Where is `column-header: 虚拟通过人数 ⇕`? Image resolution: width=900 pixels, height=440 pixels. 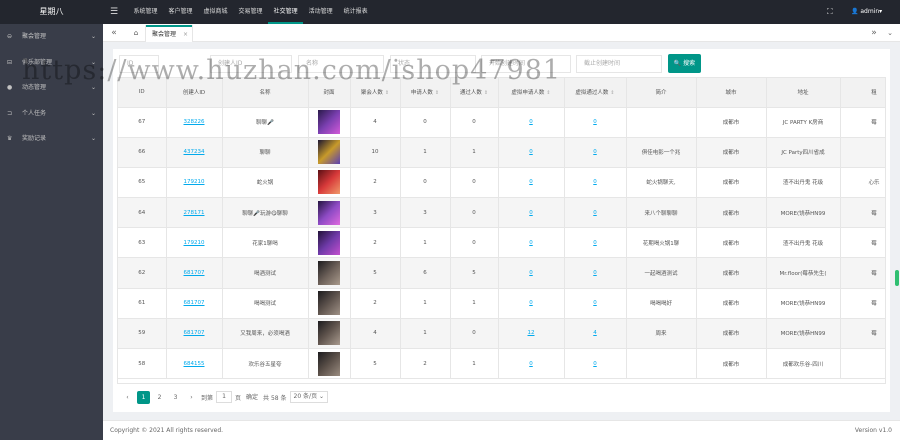 column-header: 虚拟通过人数 ⇕ is located at coordinates (595, 93).